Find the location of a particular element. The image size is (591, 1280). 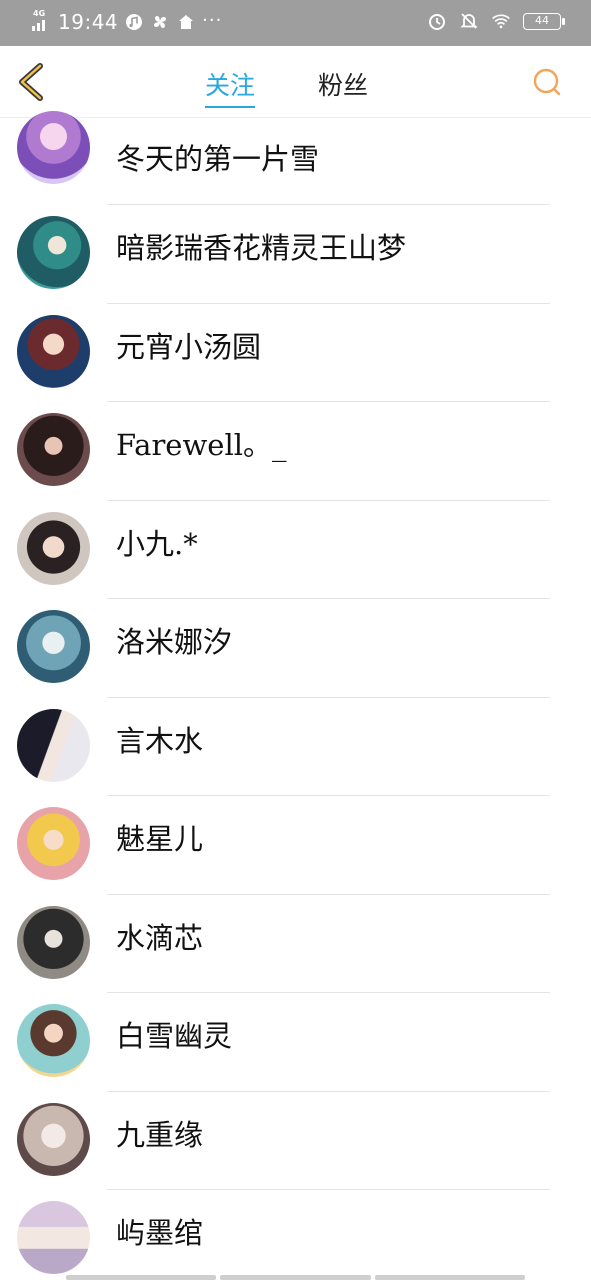

list-item: Farewell。_ is located at coordinates (295, 451).